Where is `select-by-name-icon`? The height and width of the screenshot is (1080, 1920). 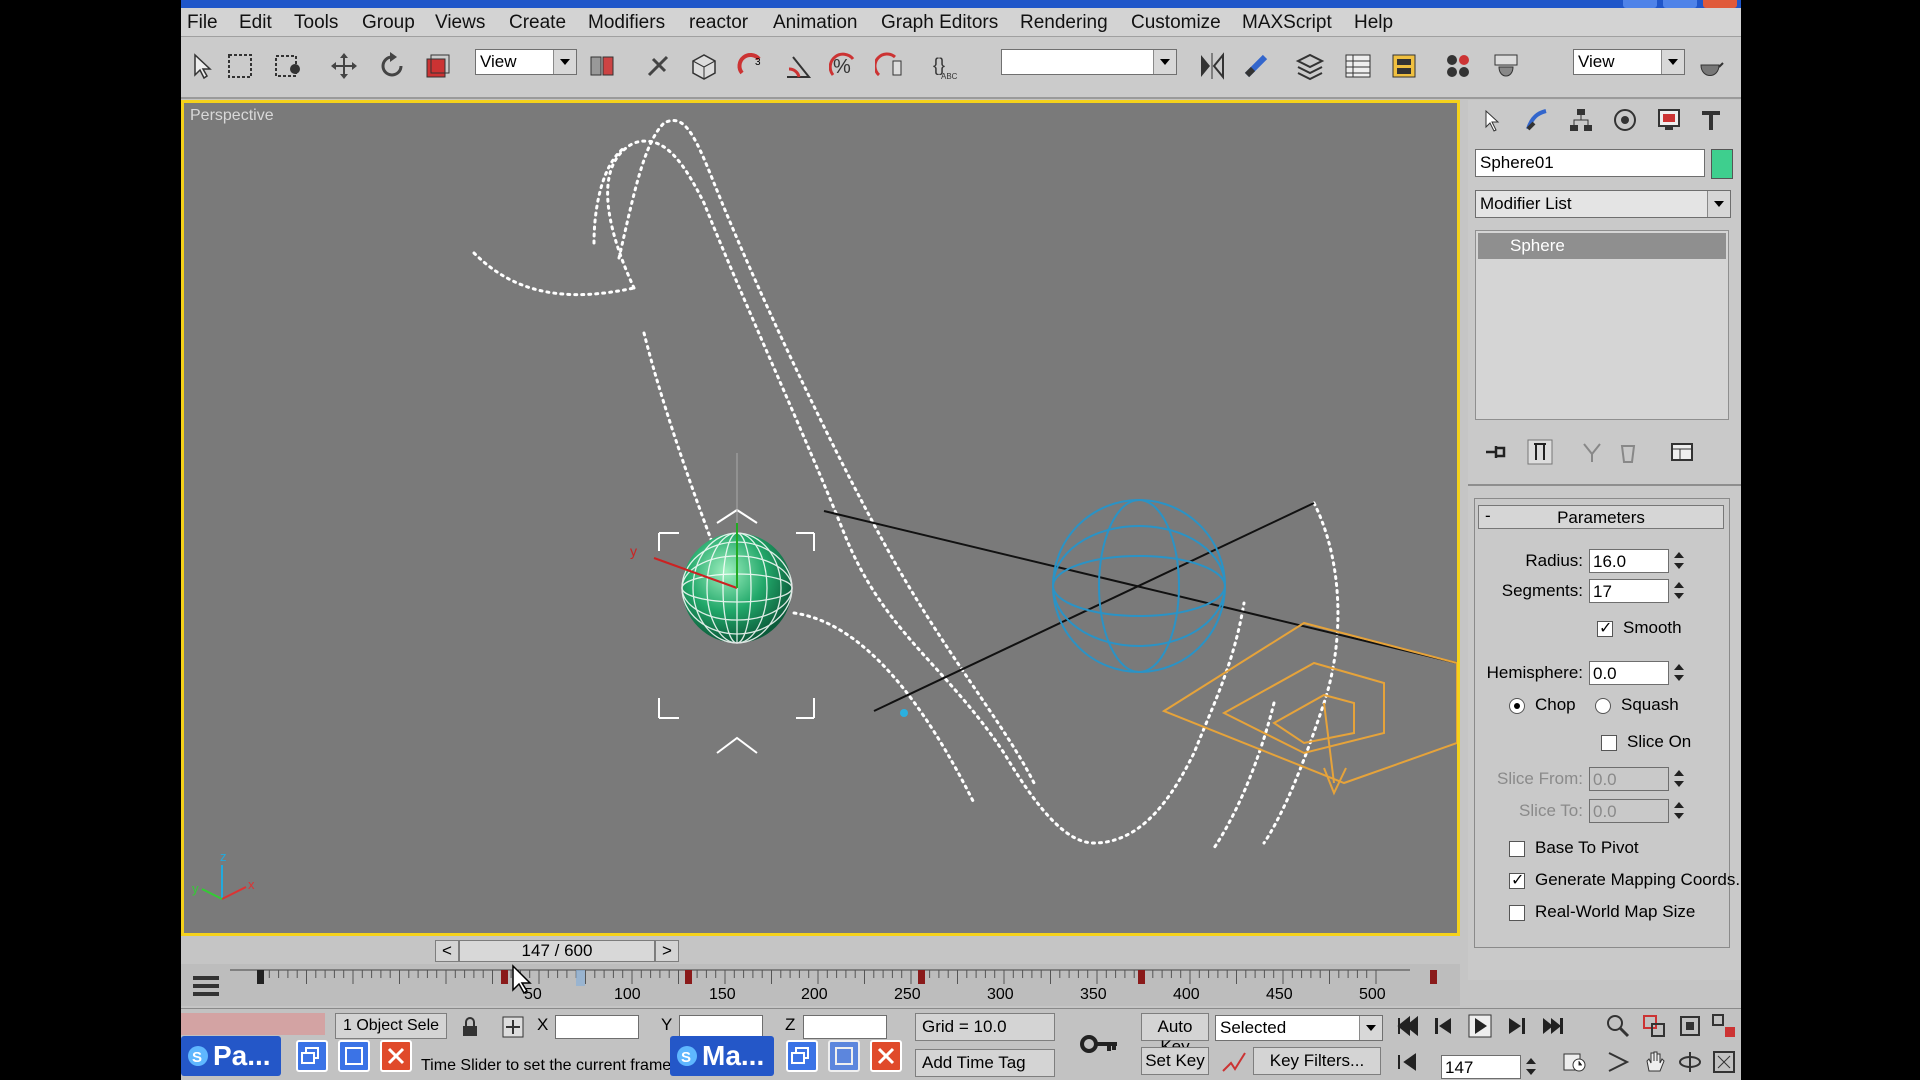
select-by-name-icon is located at coordinates (288, 66).